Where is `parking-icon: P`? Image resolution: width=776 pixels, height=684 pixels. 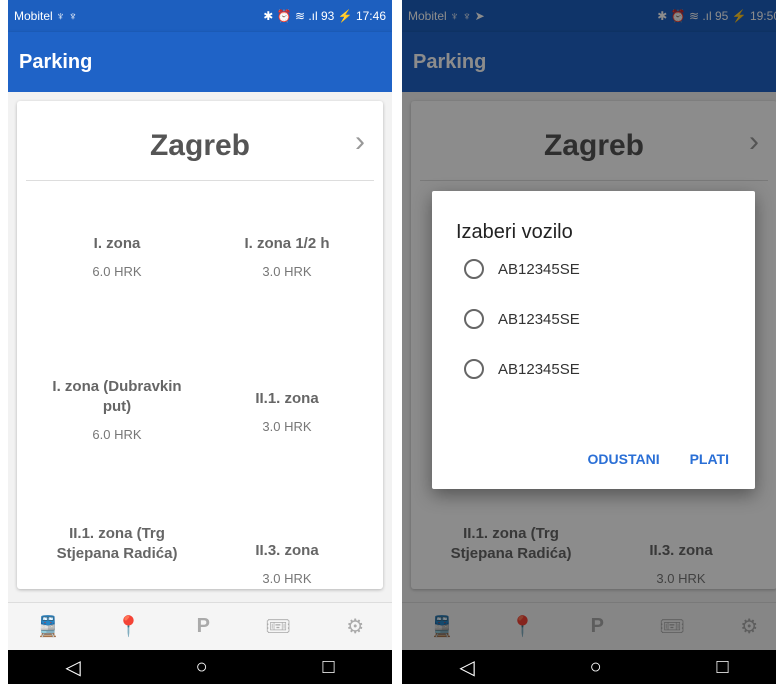 parking-icon: P is located at coordinates (203, 626).